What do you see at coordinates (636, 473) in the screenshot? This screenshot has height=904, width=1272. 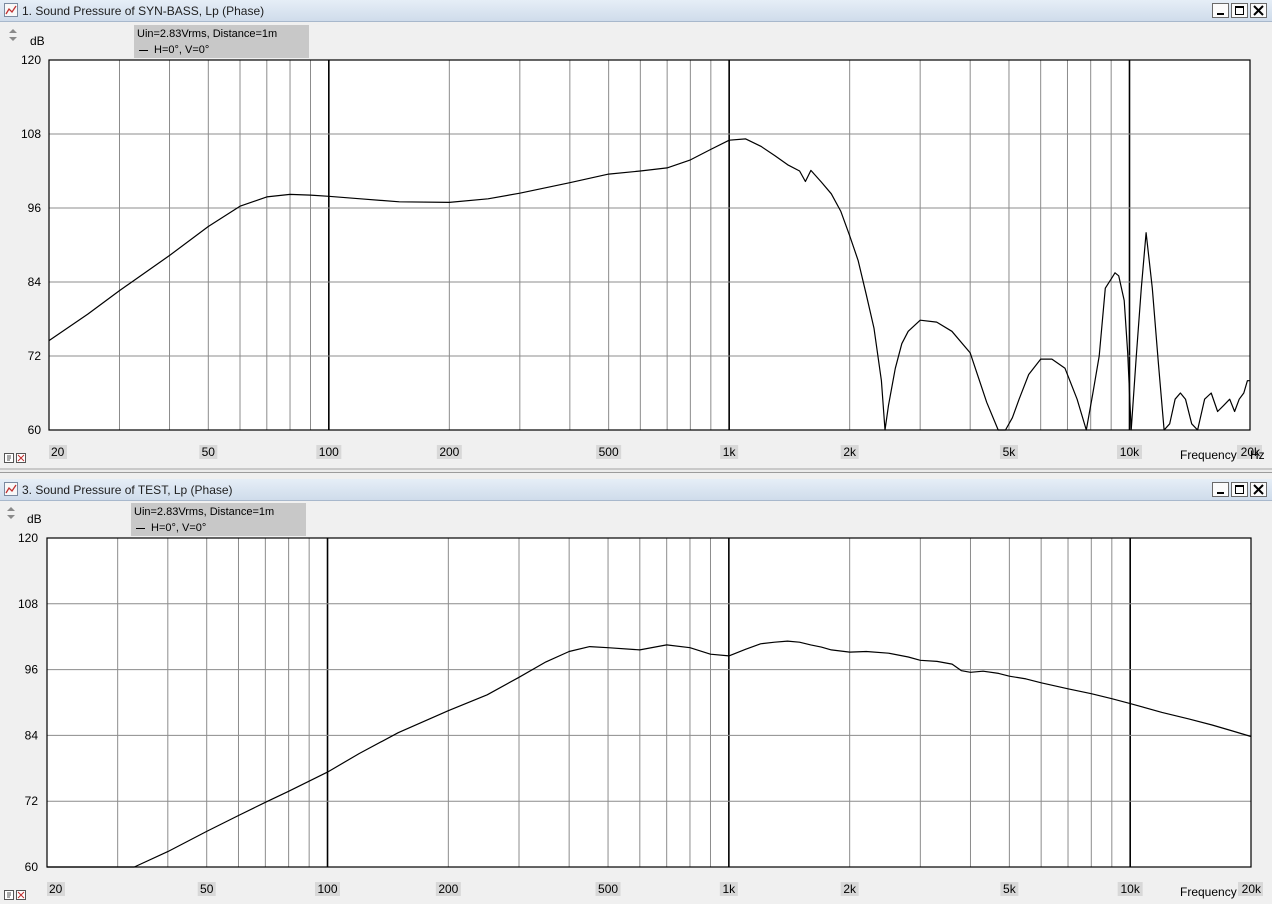 I see `pane-separator` at bounding box center [636, 473].